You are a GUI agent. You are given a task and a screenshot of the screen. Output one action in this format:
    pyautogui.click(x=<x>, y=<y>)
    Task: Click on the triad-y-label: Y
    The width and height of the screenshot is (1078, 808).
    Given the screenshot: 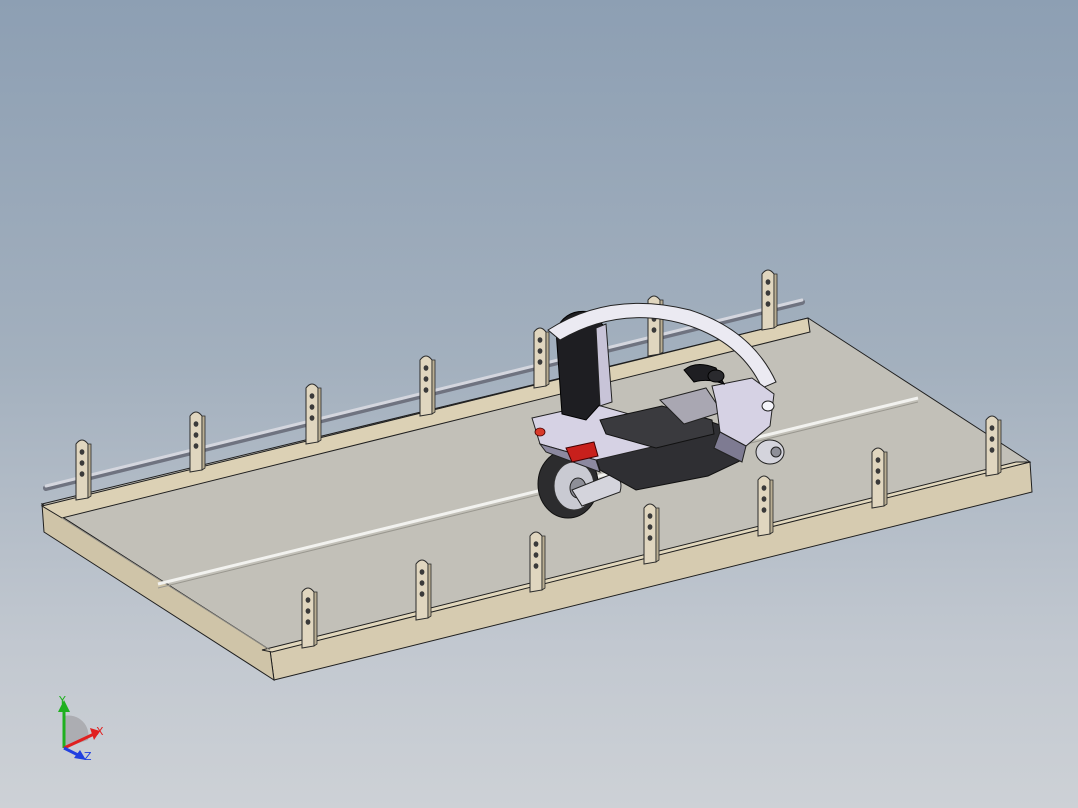 What is the action you would take?
    pyautogui.click(x=62, y=700)
    